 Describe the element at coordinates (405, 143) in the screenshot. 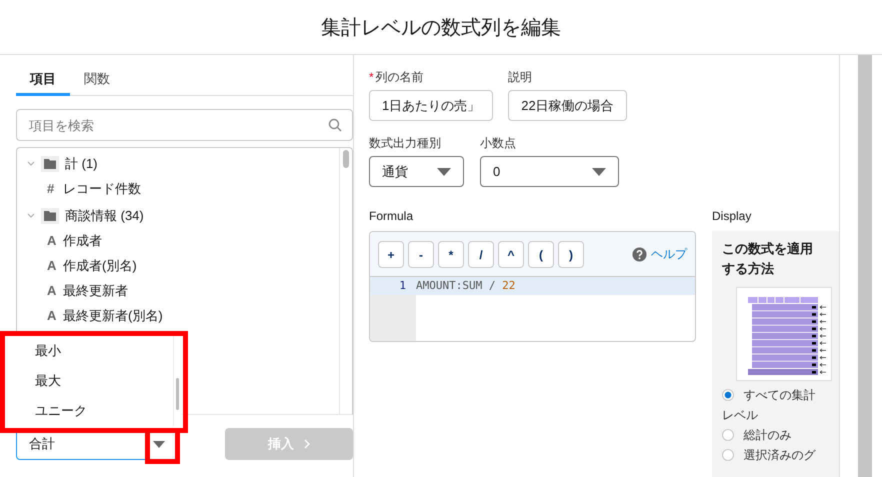

I see `field-label: 数式出力種別` at that location.